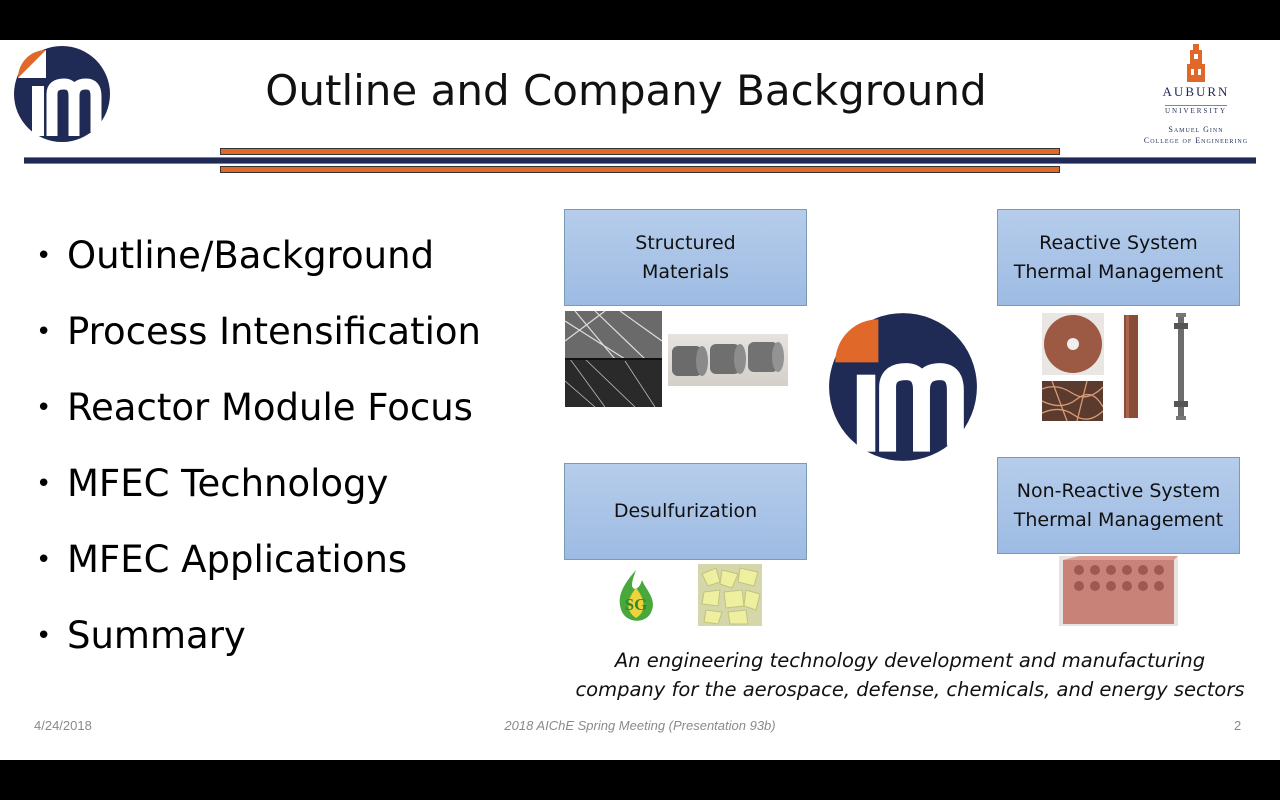 This screenshot has width=1280, height=800. What do you see at coordinates (1118, 257) in the screenshot?
I see `reactive-system-box: Reactive System Thermal Management` at bounding box center [1118, 257].